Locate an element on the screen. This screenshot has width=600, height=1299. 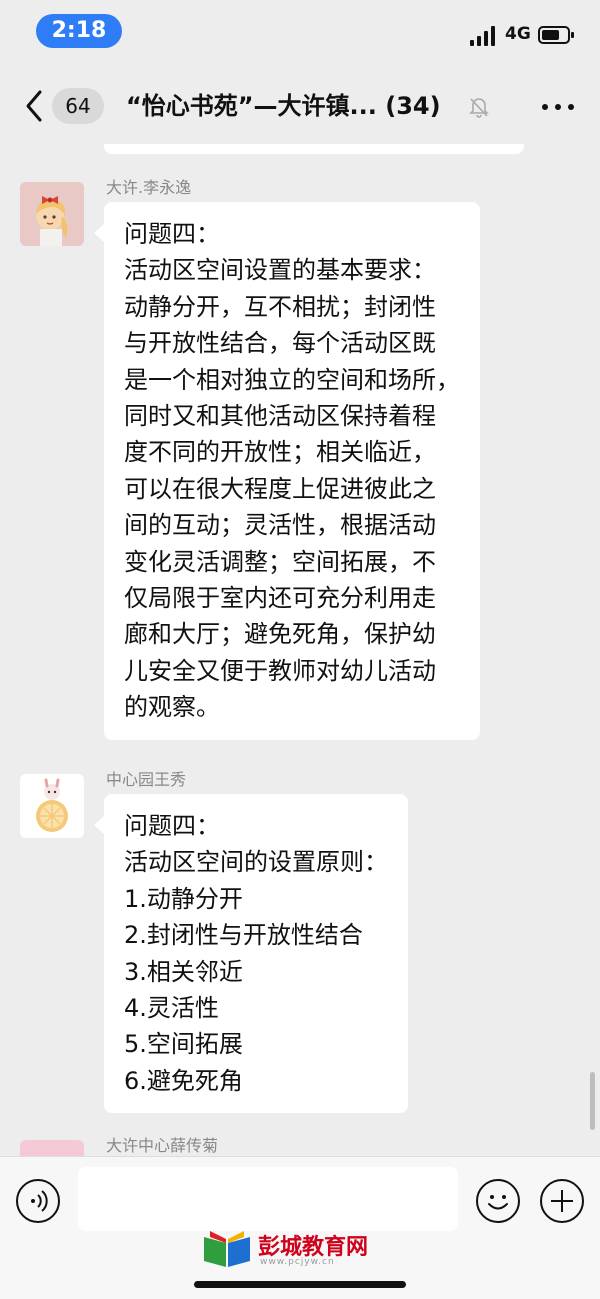
plus-button is located at coordinates (562, 1201).